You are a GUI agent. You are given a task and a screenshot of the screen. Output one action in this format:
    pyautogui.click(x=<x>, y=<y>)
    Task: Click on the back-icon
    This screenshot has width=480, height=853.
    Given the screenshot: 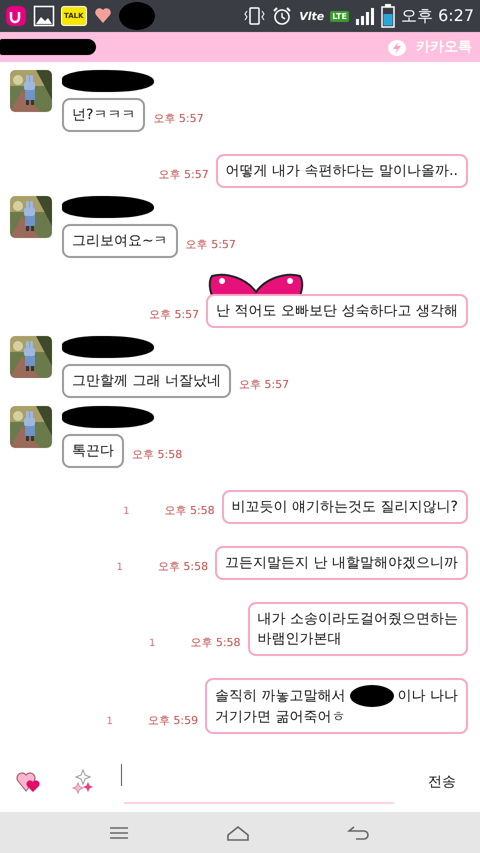 What is the action you would take?
    pyautogui.click(x=359, y=832)
    